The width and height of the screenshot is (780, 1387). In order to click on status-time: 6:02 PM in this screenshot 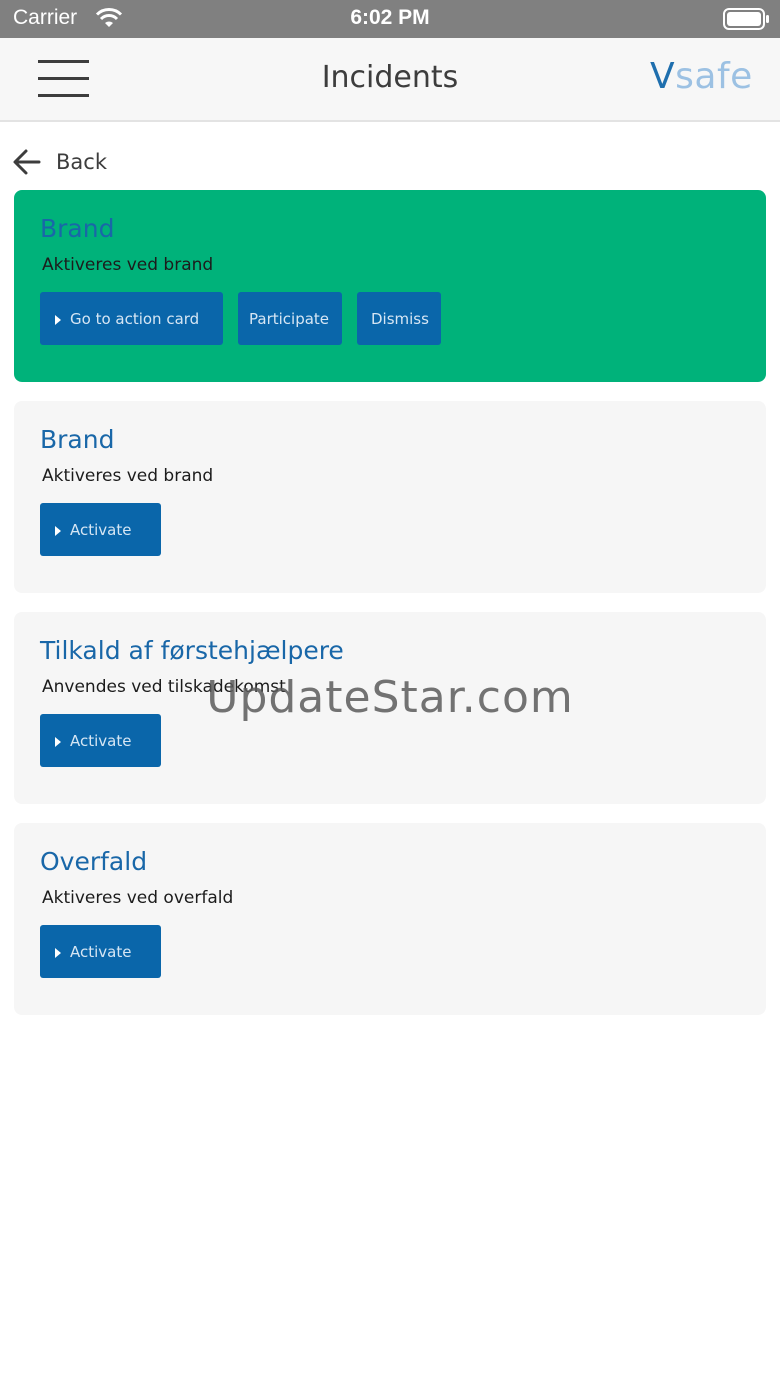, I will do `click(390, 17)`.